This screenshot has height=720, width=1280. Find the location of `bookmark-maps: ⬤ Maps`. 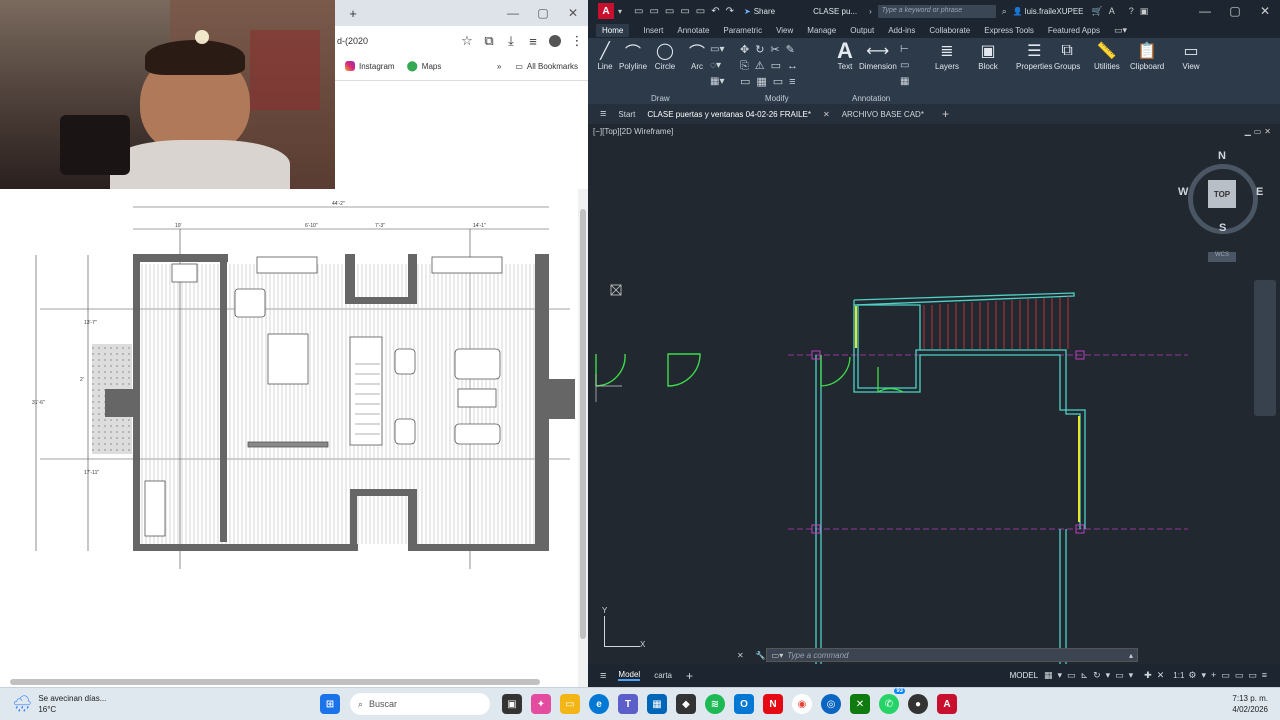

bookmark-maps: ⬤ Maps is located at coordinates (424, 66).